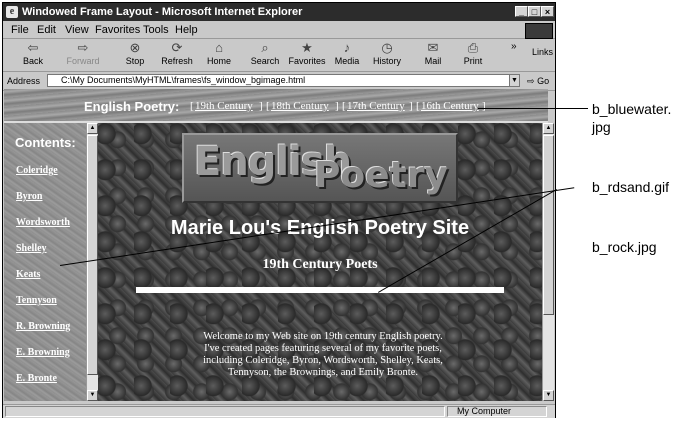 This screenshot has width=676, height=426. I want to click on nav-link-shelley: Shelley, so click(31, 248).